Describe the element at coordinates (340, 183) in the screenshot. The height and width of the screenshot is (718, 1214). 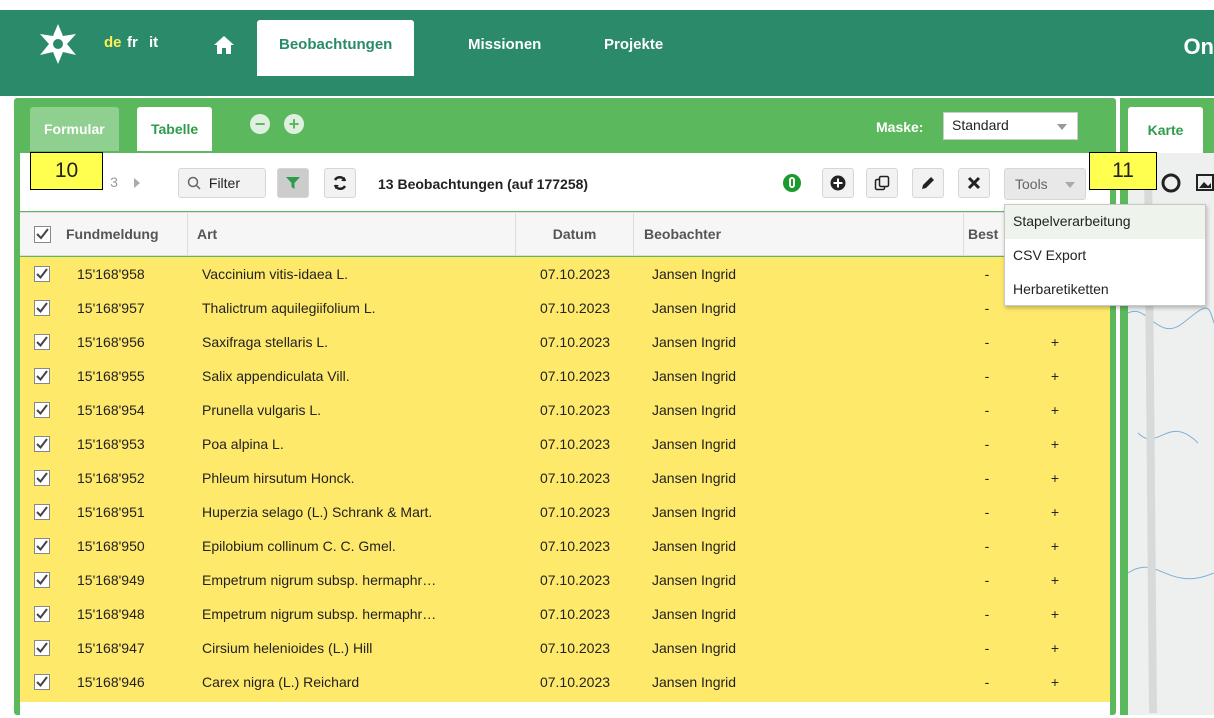
I see `refresh-button` at that location.